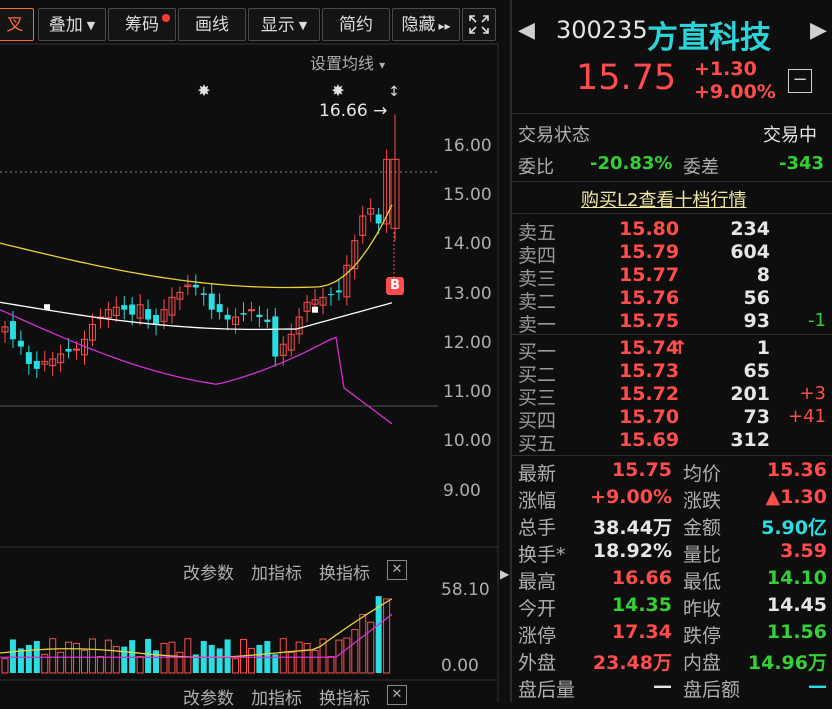  Describe the element at coordinates (537, 582) in the screenshot. I see `stat-label: 最高` at that location.